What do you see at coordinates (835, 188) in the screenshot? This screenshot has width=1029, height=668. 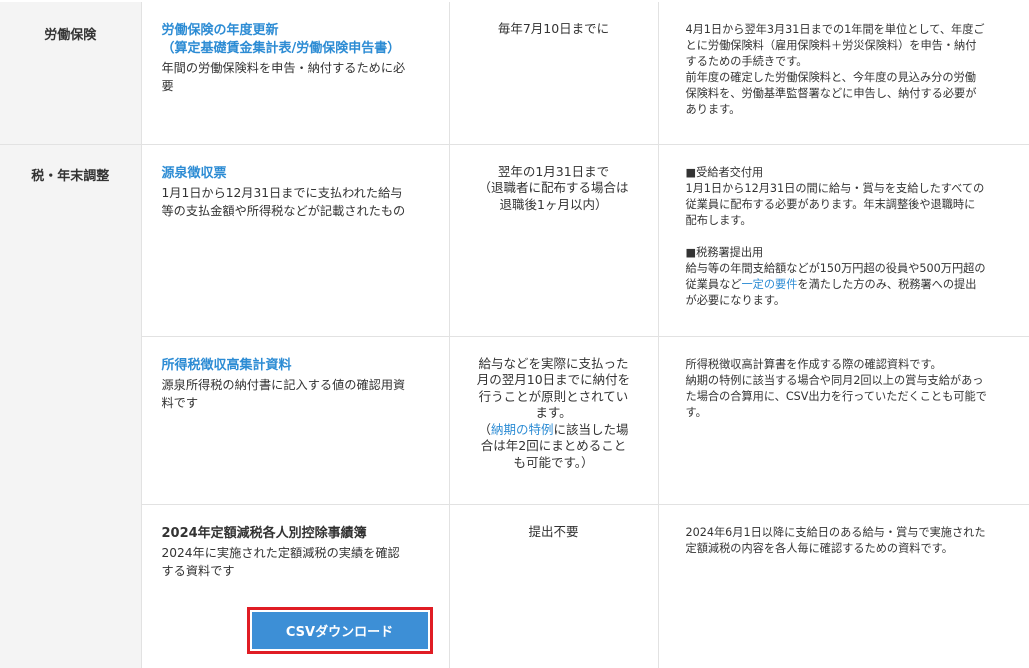 I see `note-line: 1月1日から12月31日の間に給与・賞与を支給したすべての` at bounding box center [835, 188].